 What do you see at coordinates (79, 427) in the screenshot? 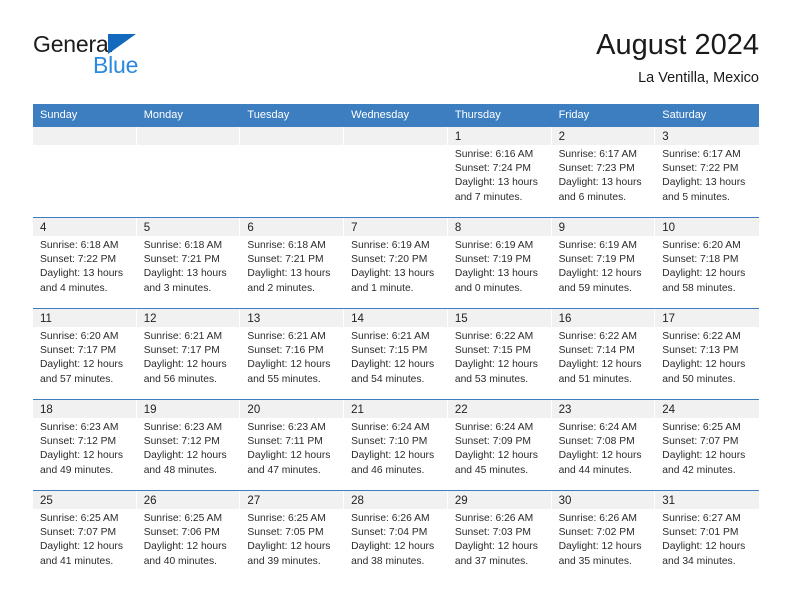
I see `sunrise-text: Sunrise: 6:23 AM` at bounding box center [79, 427].